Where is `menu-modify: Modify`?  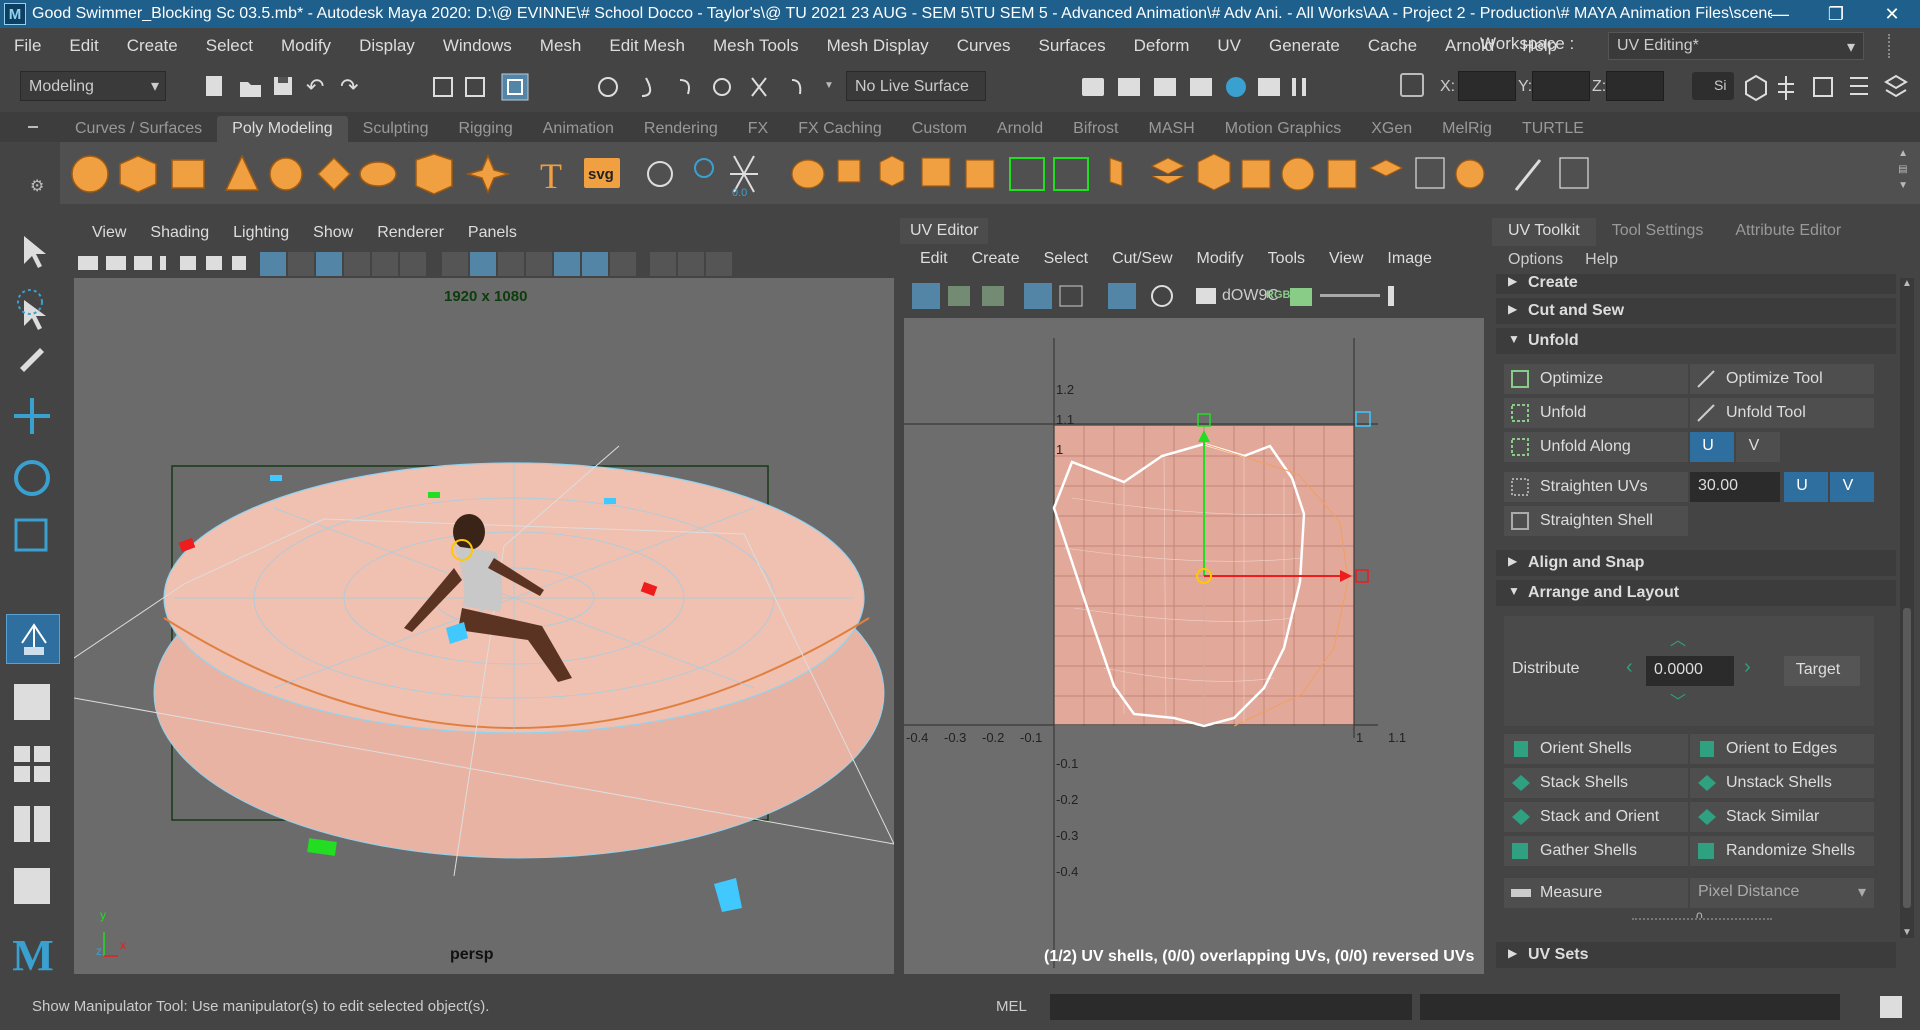 menu-modify: Modify is located at coordinates (306, 46).